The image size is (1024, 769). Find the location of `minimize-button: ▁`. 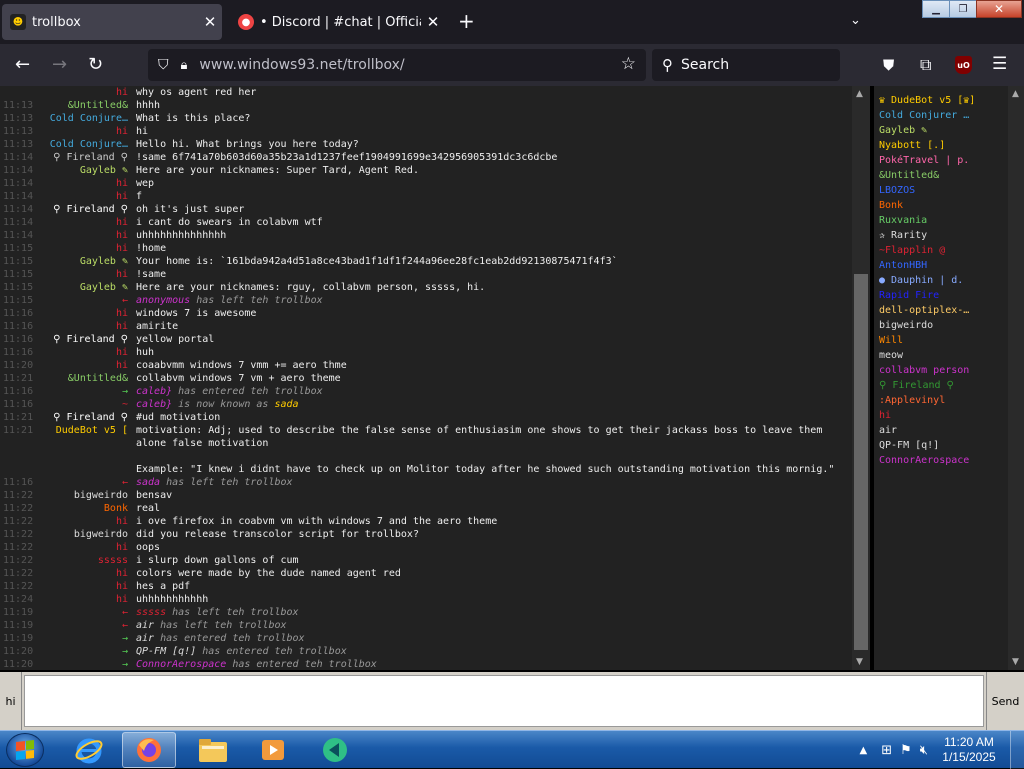

minimize-button: ▁ is located at coordinates (936, 9).